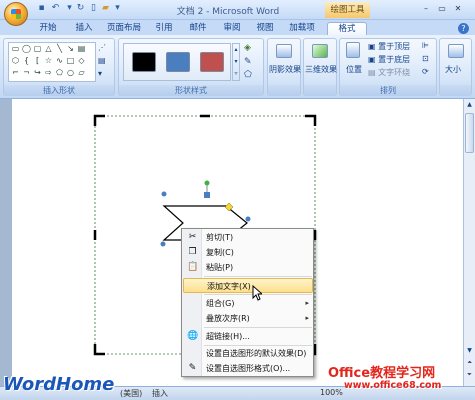  What do you see at coordinates (192, 368) in the screenshot?
I see `format-shape-icon: ✎` at bounding box center [192, 368].